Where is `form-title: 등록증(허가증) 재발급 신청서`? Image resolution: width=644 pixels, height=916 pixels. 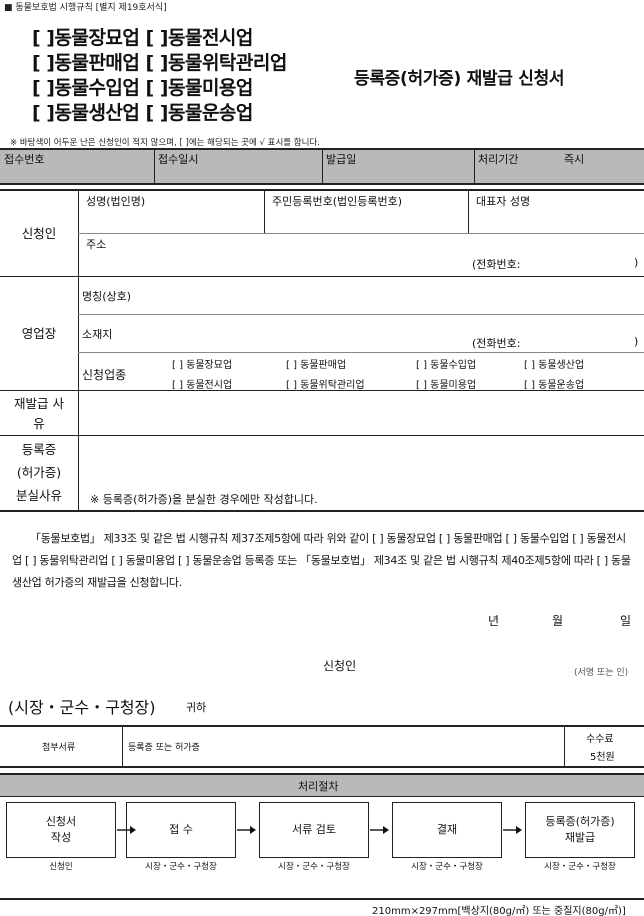 form-title: 등록증(허가증) 재발급 신청서 is located at coordinates (459, 79).